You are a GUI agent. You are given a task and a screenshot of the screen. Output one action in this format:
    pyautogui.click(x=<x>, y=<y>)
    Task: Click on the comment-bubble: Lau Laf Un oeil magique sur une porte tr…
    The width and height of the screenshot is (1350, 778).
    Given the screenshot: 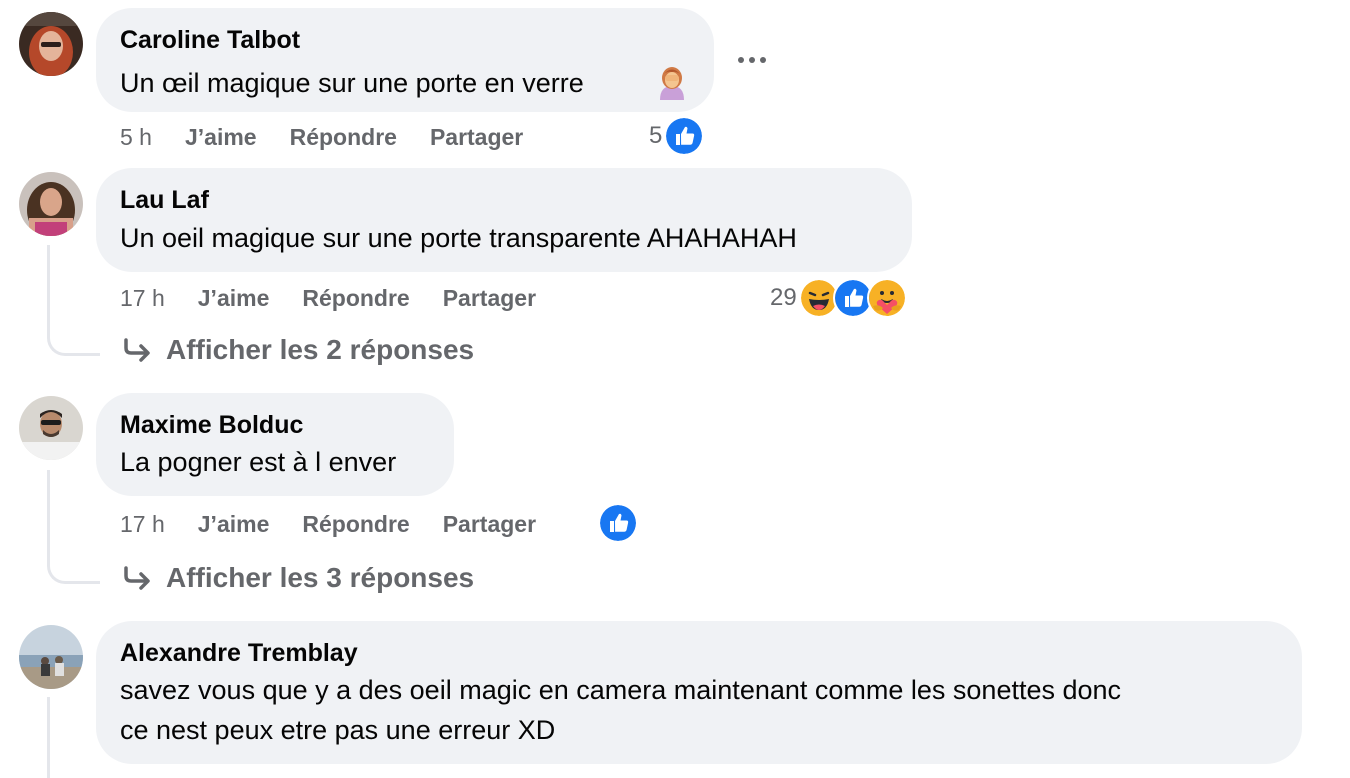 What is the action you would take?
    pyautogui.click(x=504, y=220)
    